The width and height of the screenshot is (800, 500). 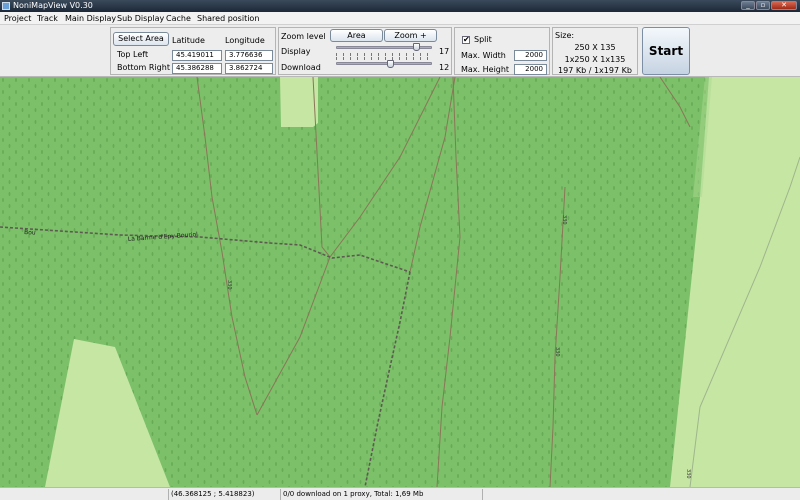 I want to click on menu-main-display: Main Display, so click(x=90, y=18).